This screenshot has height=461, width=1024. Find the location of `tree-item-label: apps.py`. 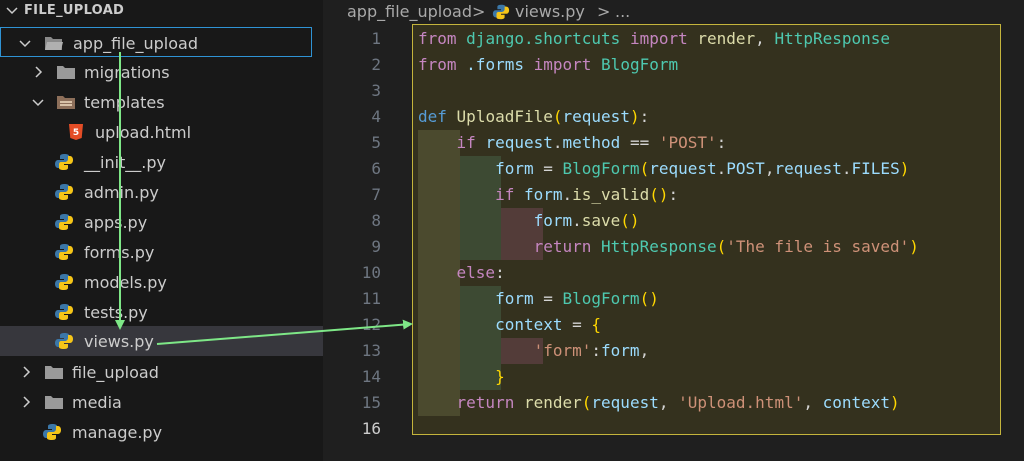

tree-item-label: apps.py is located at coordinates (116, 222).